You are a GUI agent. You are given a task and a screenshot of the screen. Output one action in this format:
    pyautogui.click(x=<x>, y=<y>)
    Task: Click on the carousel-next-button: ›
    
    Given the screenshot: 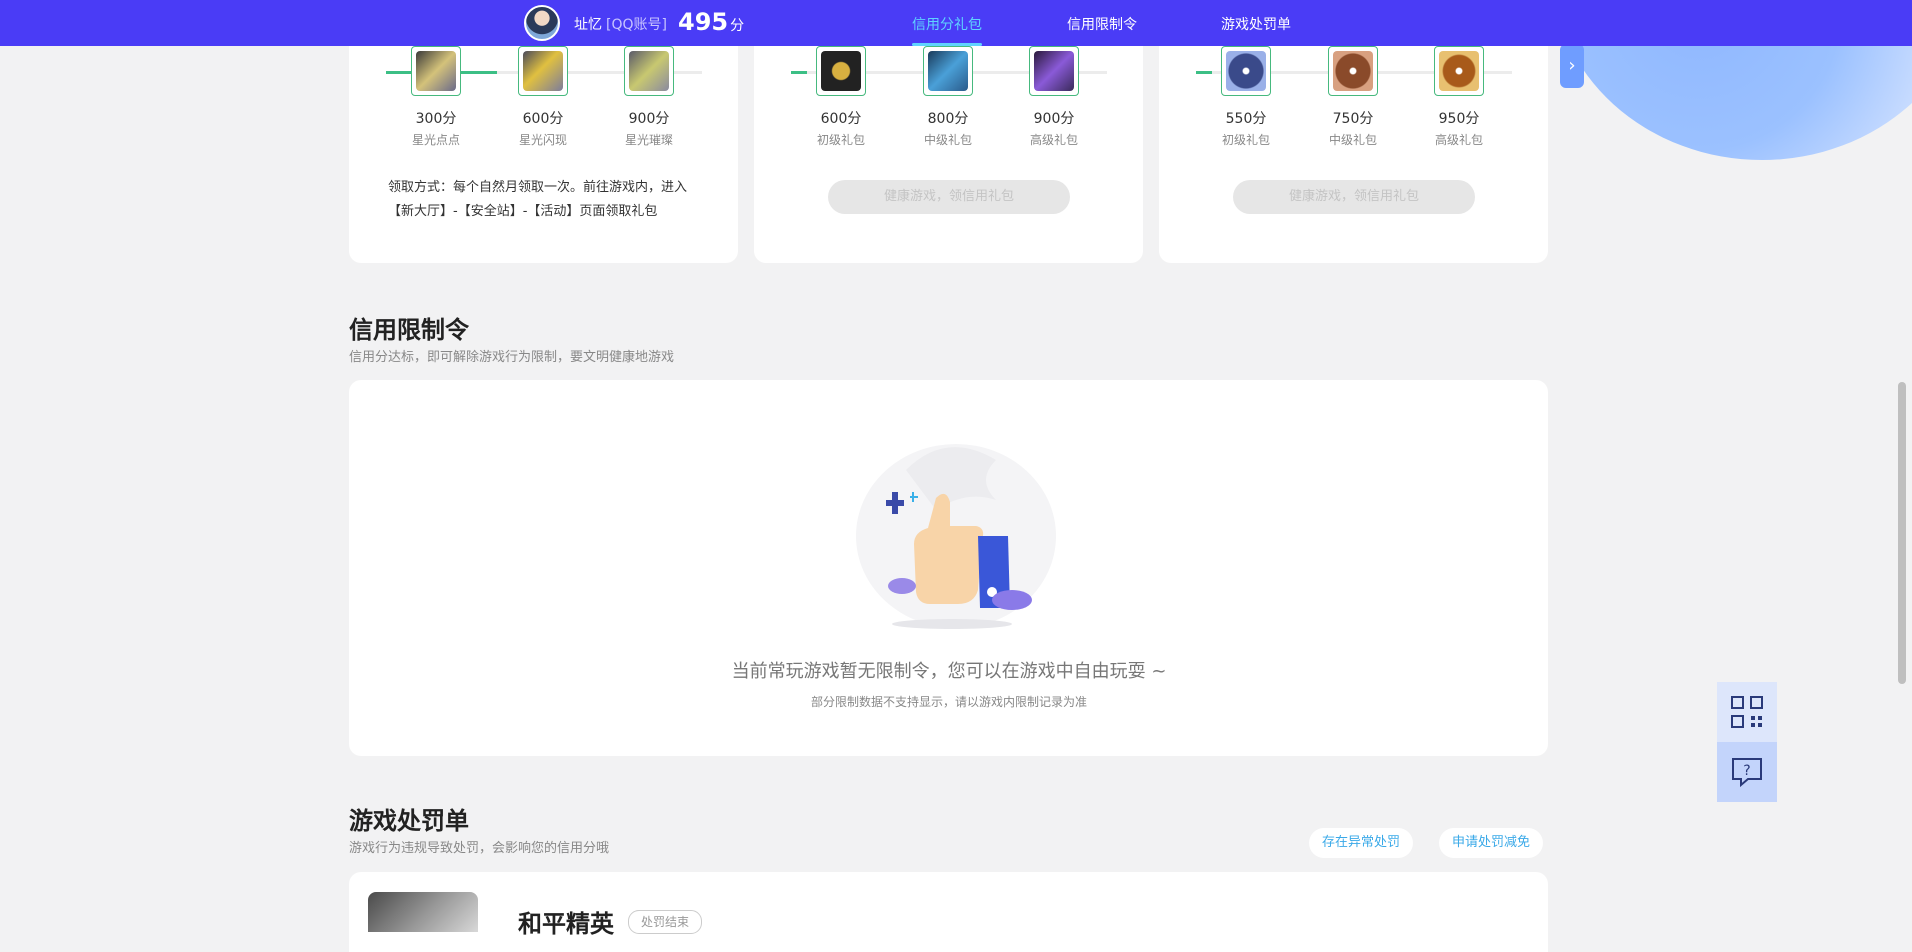 What is the action you would take?
    pyautogui.click(x=1572, y=66)
    